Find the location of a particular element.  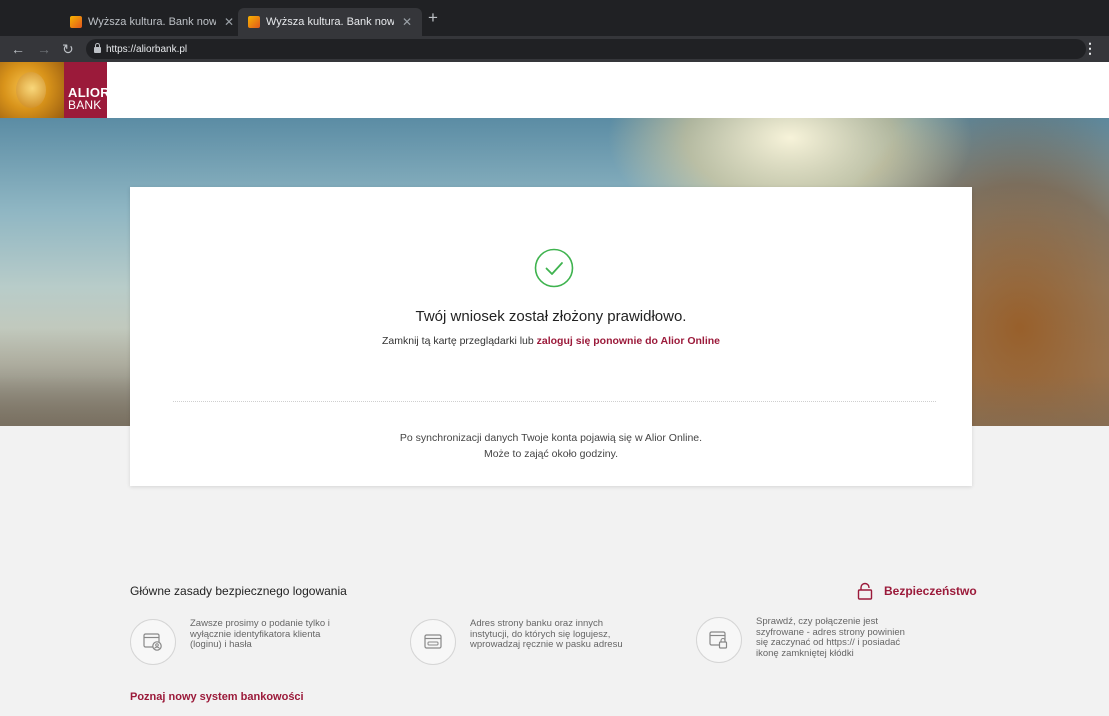

url-text: https://aliorbank.pl is located at coordinates (147, 49).